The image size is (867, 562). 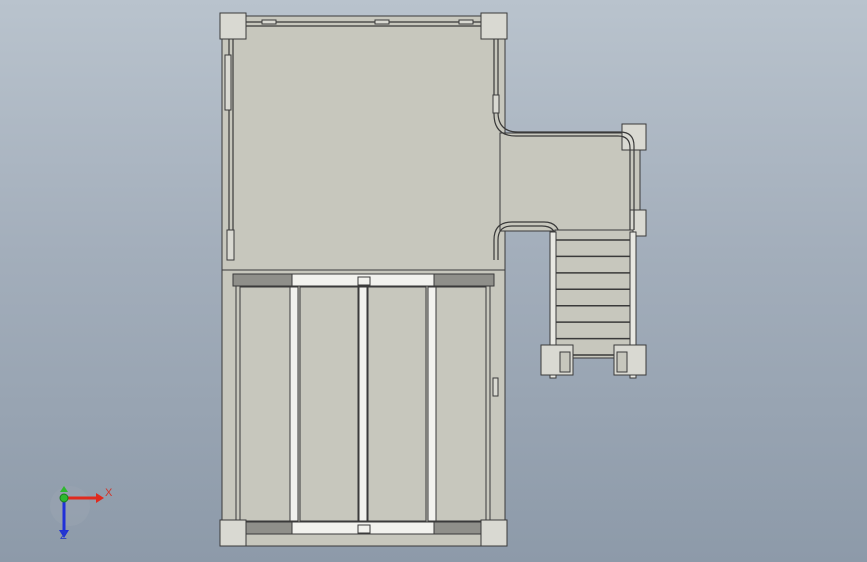 I want to click on corner-bracket-top-left, so click(x=233, y=26).